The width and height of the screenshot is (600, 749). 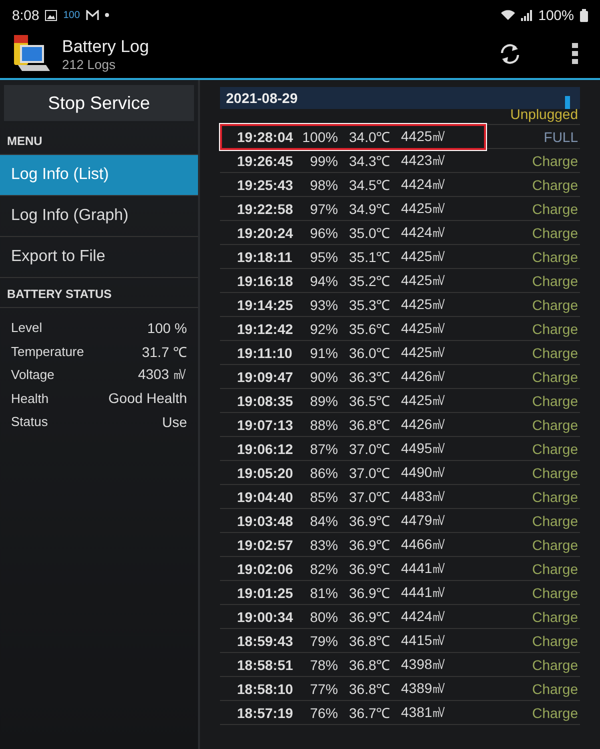 What do you see at coordinates (370, 185) in the screenshot?
I see `log-temperature: 34.5℃` at bounding box center [370, 185].